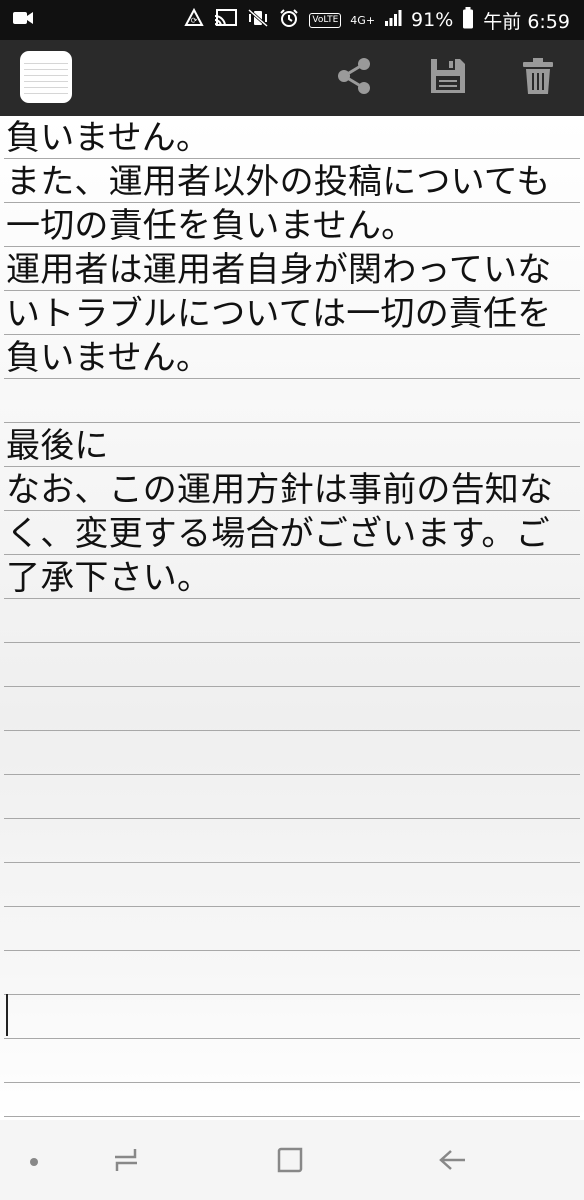 This screenshot has height=1200, width=584. Describe the element at coordinates (325, 20) in the screenshot. I see `volte-icon: VoLTE` at that location.